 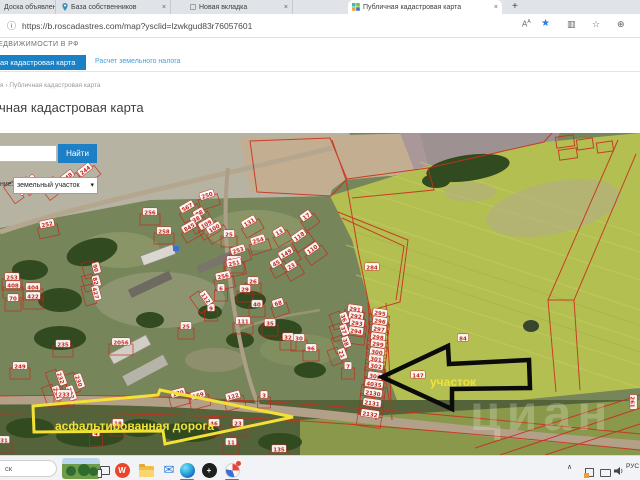 I want to click on parcel-label: 233, so click(x=64, y=394).